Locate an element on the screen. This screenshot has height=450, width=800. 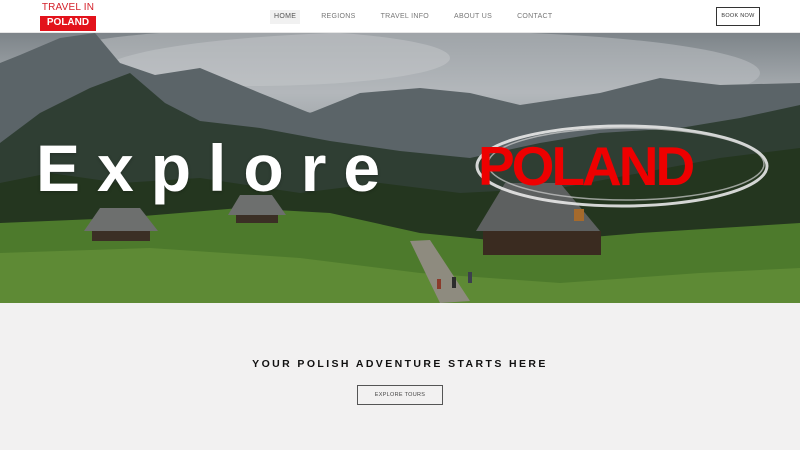
nav-item-regions: REGIONS is located at coordinates (338, 17).